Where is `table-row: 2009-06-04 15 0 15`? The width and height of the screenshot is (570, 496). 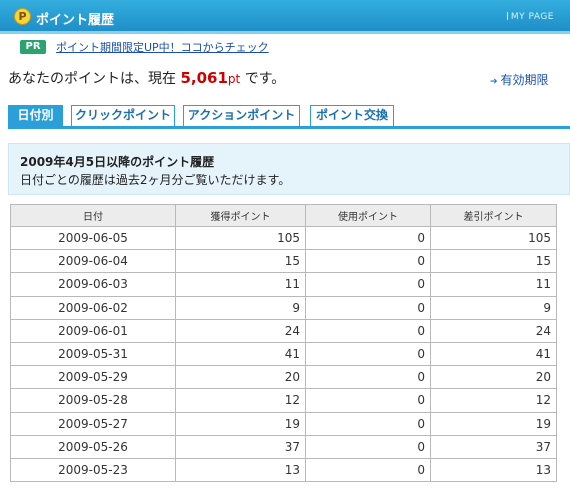
table-row: 2009-06-04 15 0 15 is located at coordinates (283, 261).